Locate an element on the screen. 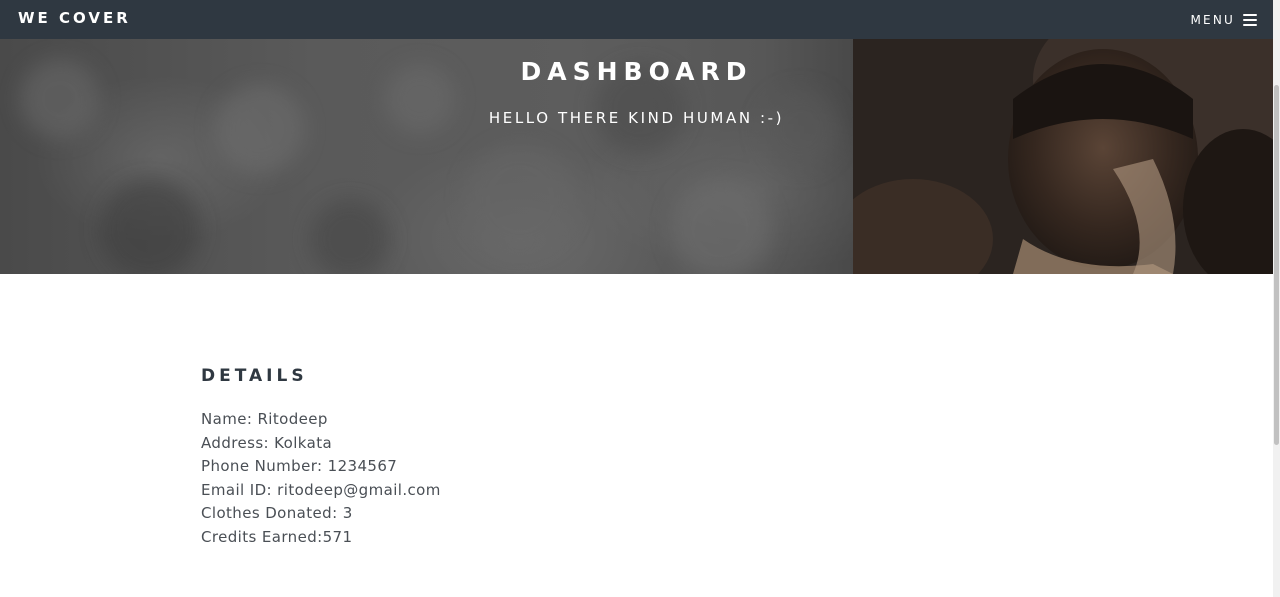  detail-phone: Phone Number: 1234567 is located at coordinates (299, 466).